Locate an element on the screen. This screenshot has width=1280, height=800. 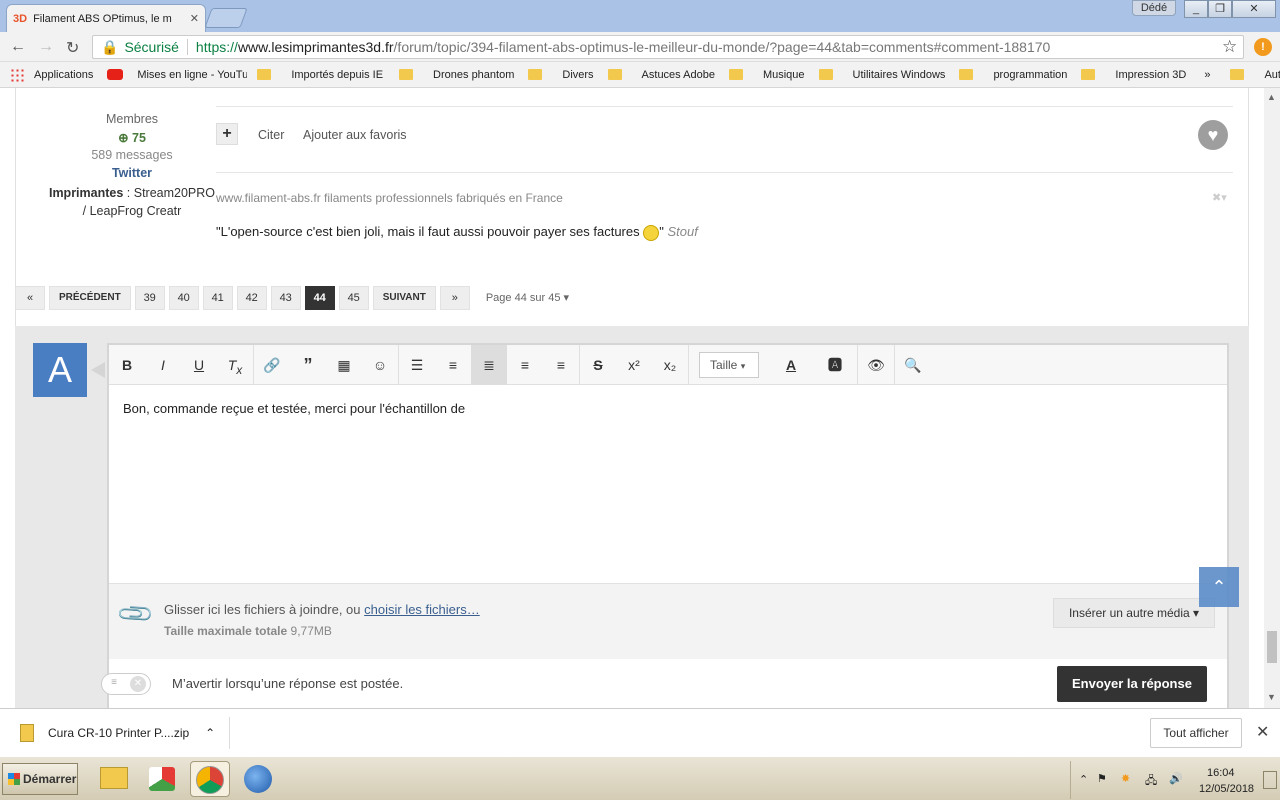
scroll-up-icon: ▲ is located at coordinates (1271, 97).